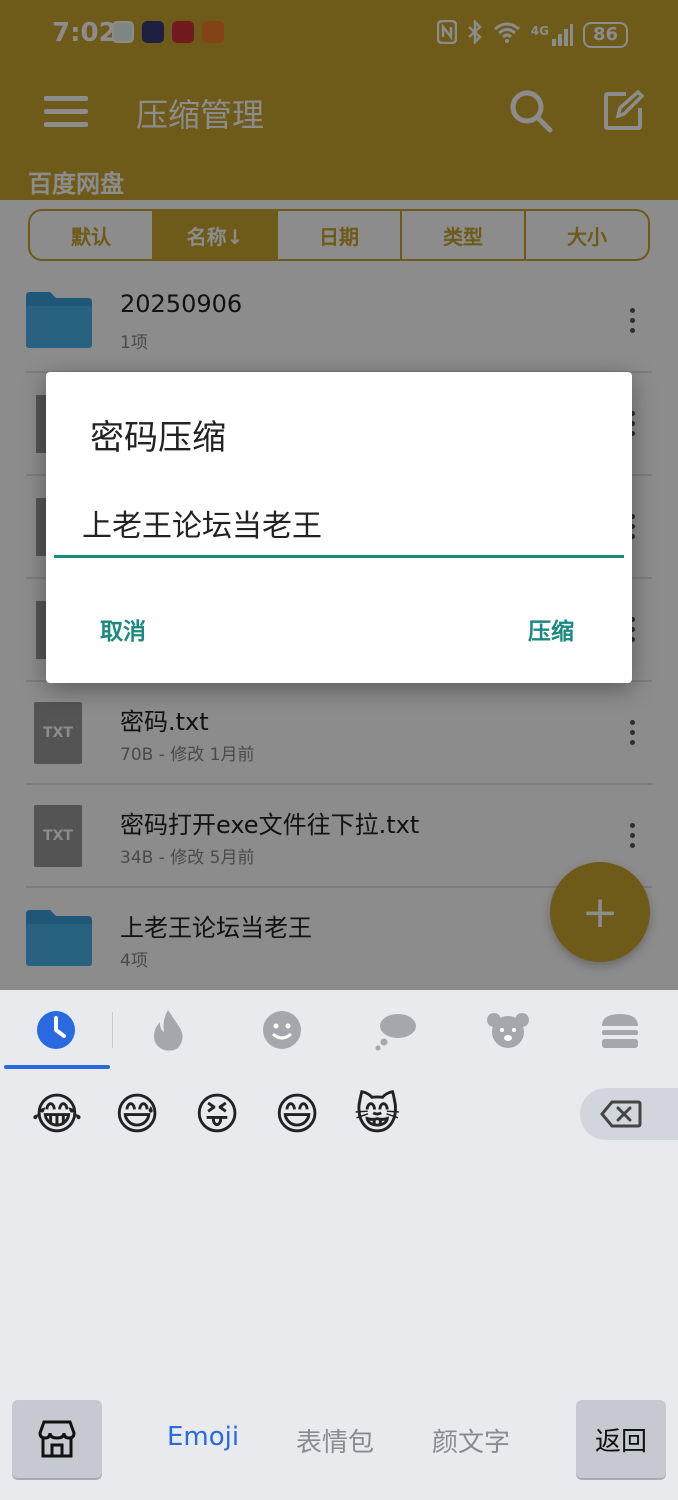 The height and width of the screenshot is (1500, 678). I want to click on compress-button: 压缩, so click(551, 629).